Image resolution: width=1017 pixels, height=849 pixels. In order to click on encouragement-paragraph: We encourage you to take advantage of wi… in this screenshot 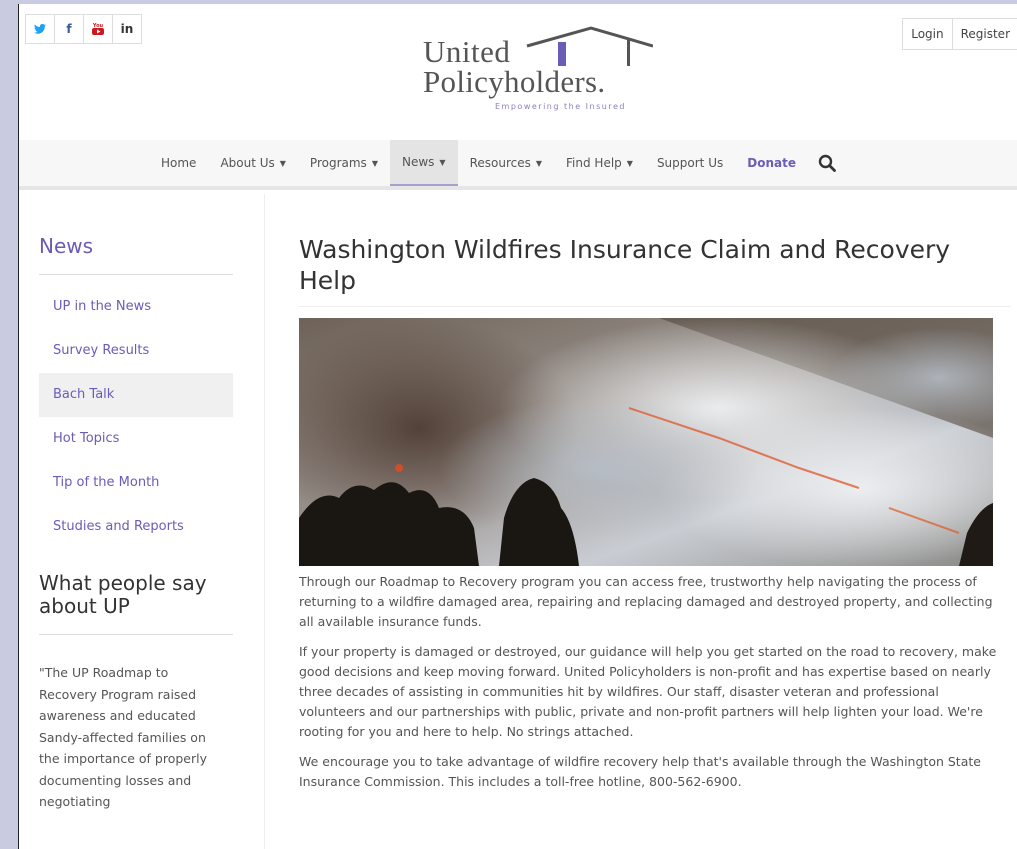, I will do `click(640, 771)`.